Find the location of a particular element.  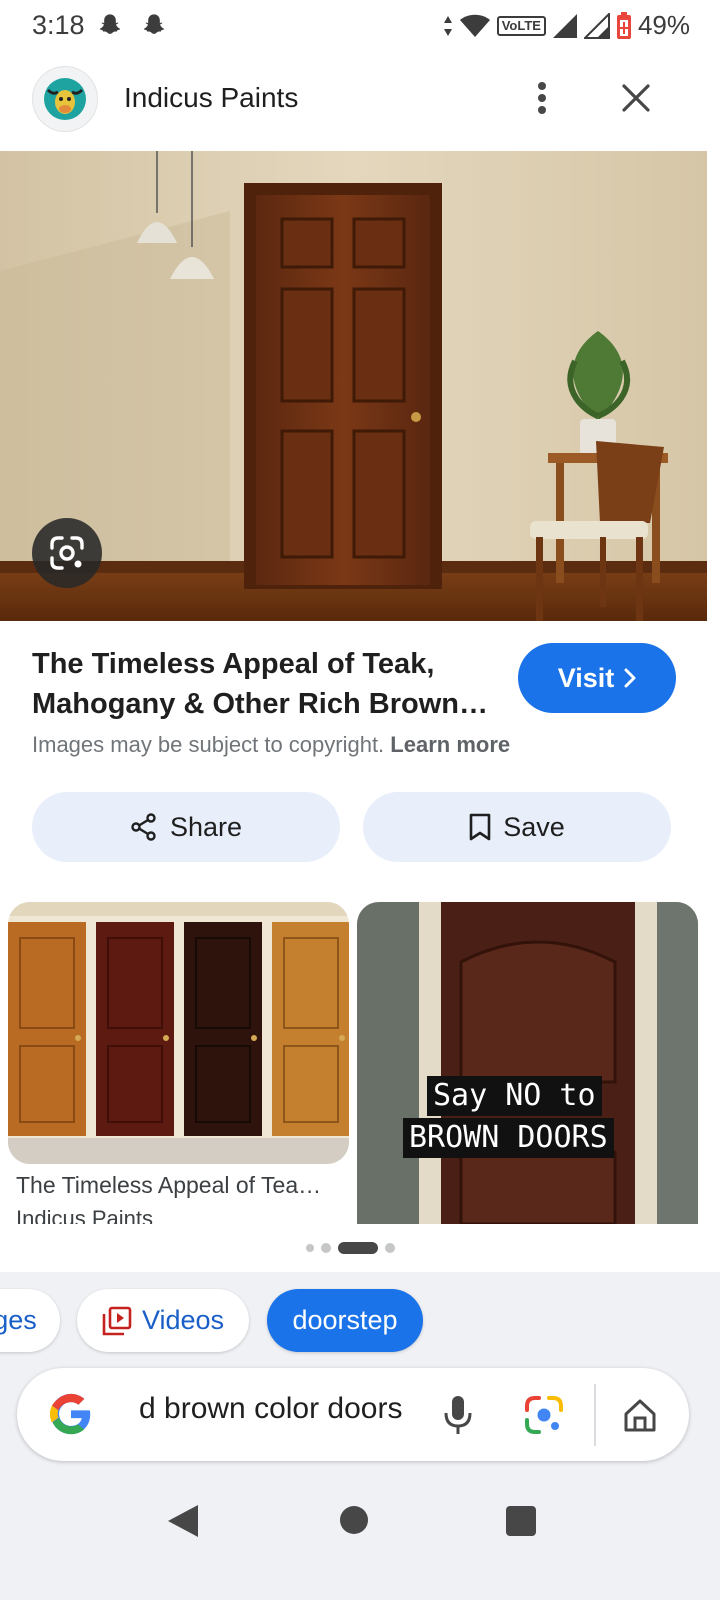

status-icons: VoLTE 49% is located at coordinates (566, 25).